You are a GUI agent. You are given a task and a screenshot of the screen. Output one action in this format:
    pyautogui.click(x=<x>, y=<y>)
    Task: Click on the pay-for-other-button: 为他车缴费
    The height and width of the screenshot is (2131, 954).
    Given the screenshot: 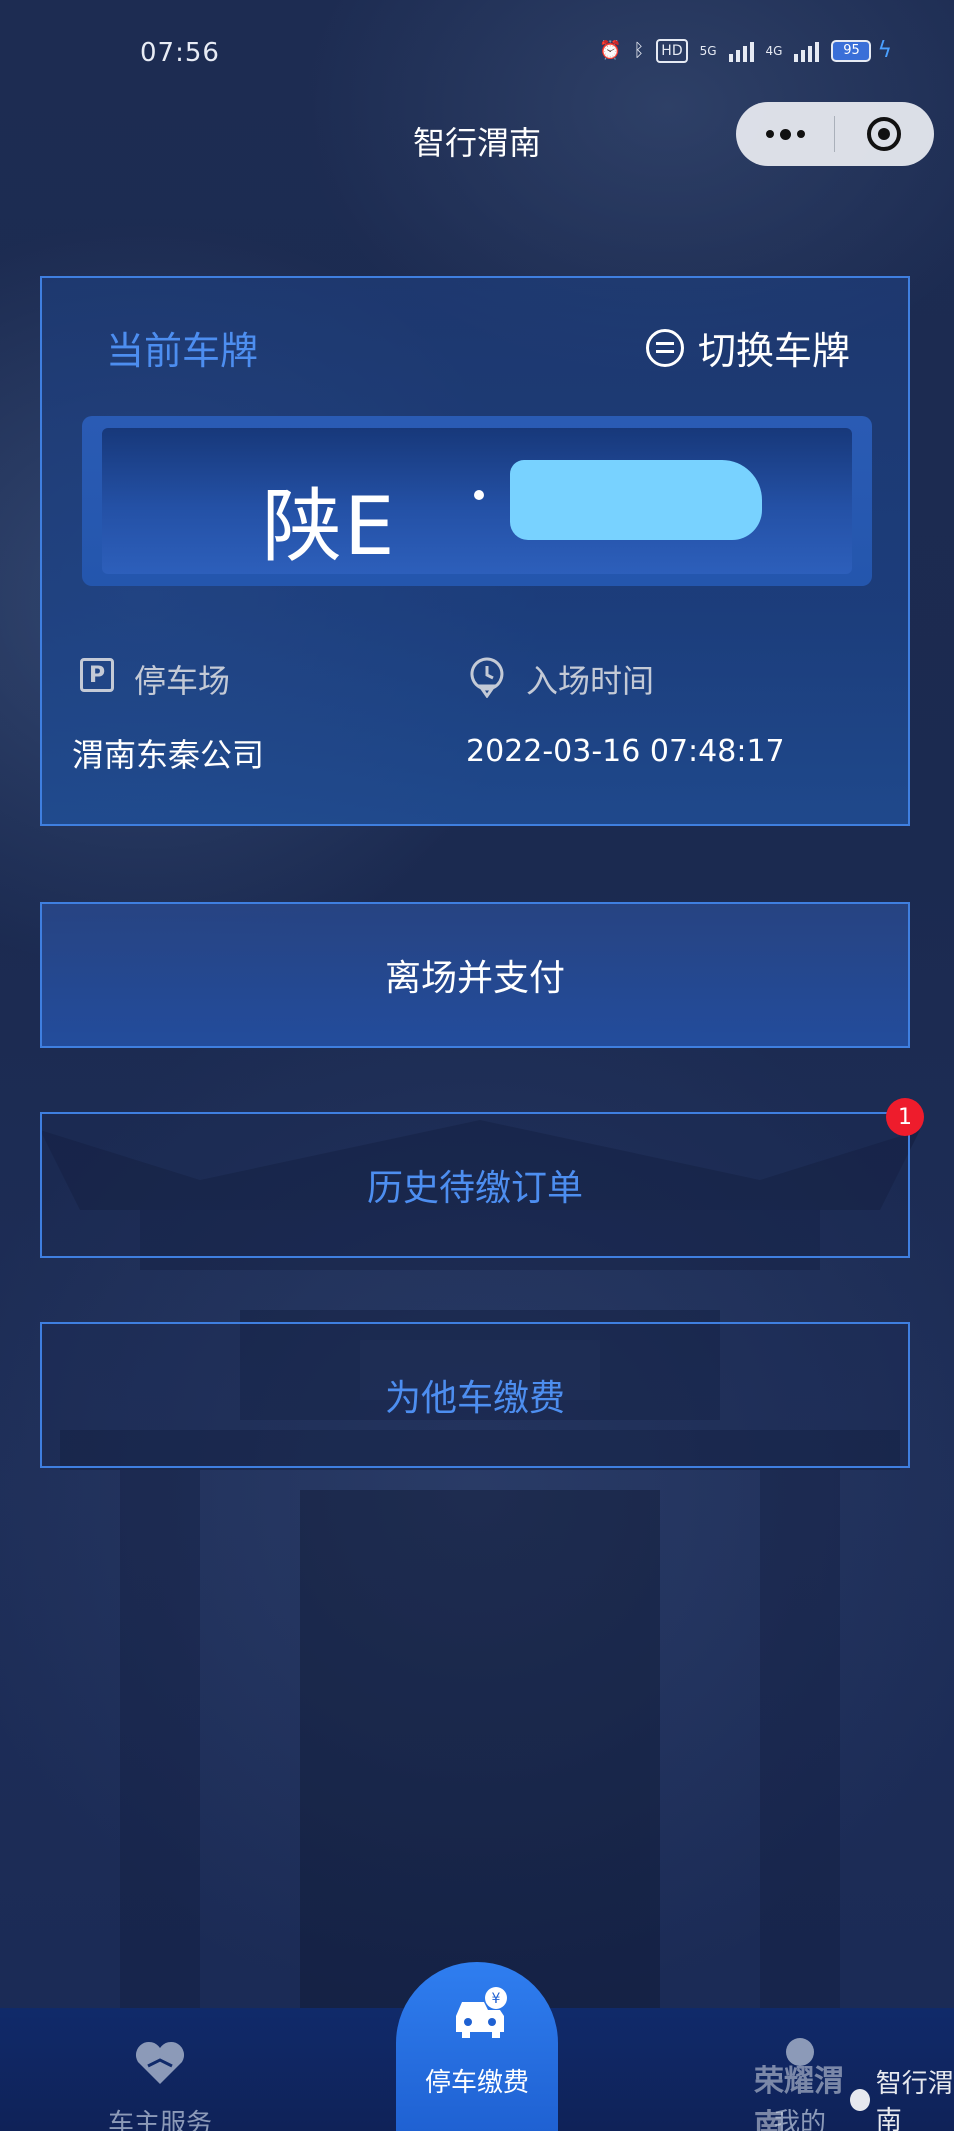 What is the action you would take?
    pyautogui.click(x=475, y=1395)
    